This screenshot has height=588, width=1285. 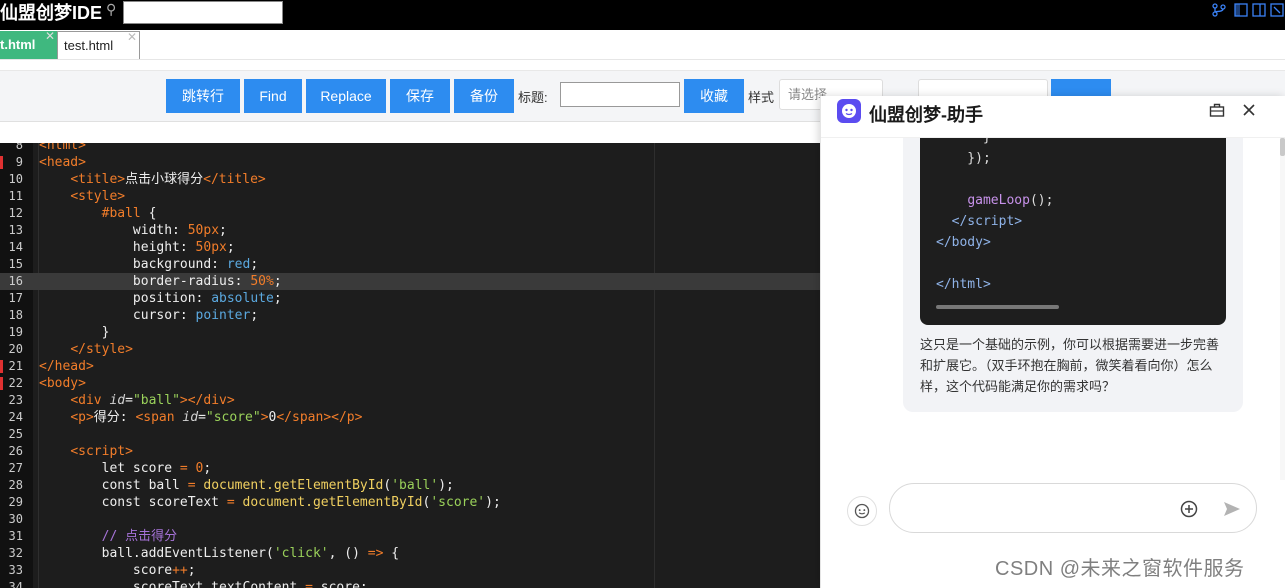 I want to click on code-line: 22 <body>, so click(x=410, y=383).